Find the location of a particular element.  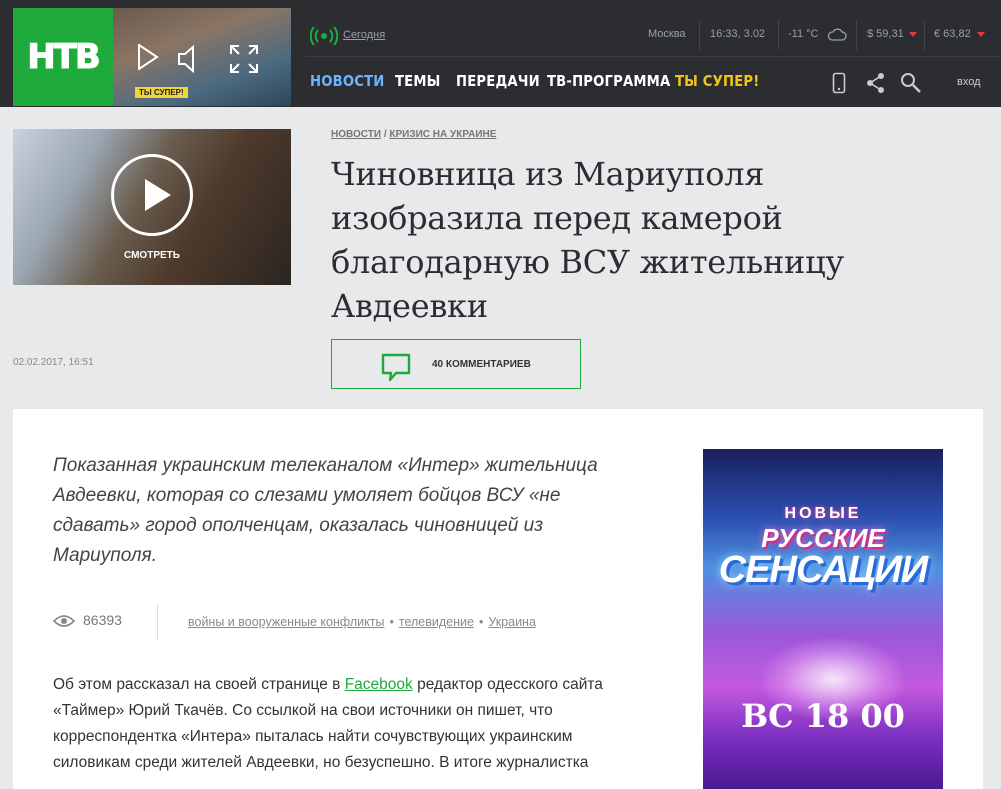

breadcrumb: НОВОСТИ / КРИЗИС НА УКРАИНЕ is located at coordinates (413, 134).